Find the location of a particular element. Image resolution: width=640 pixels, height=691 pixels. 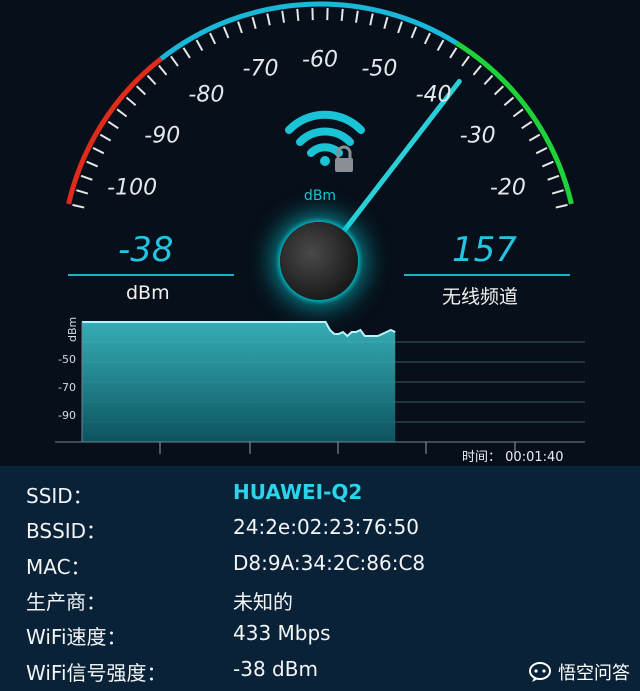

gauge-tick-label: -60 is located at coordinates (320, 60).